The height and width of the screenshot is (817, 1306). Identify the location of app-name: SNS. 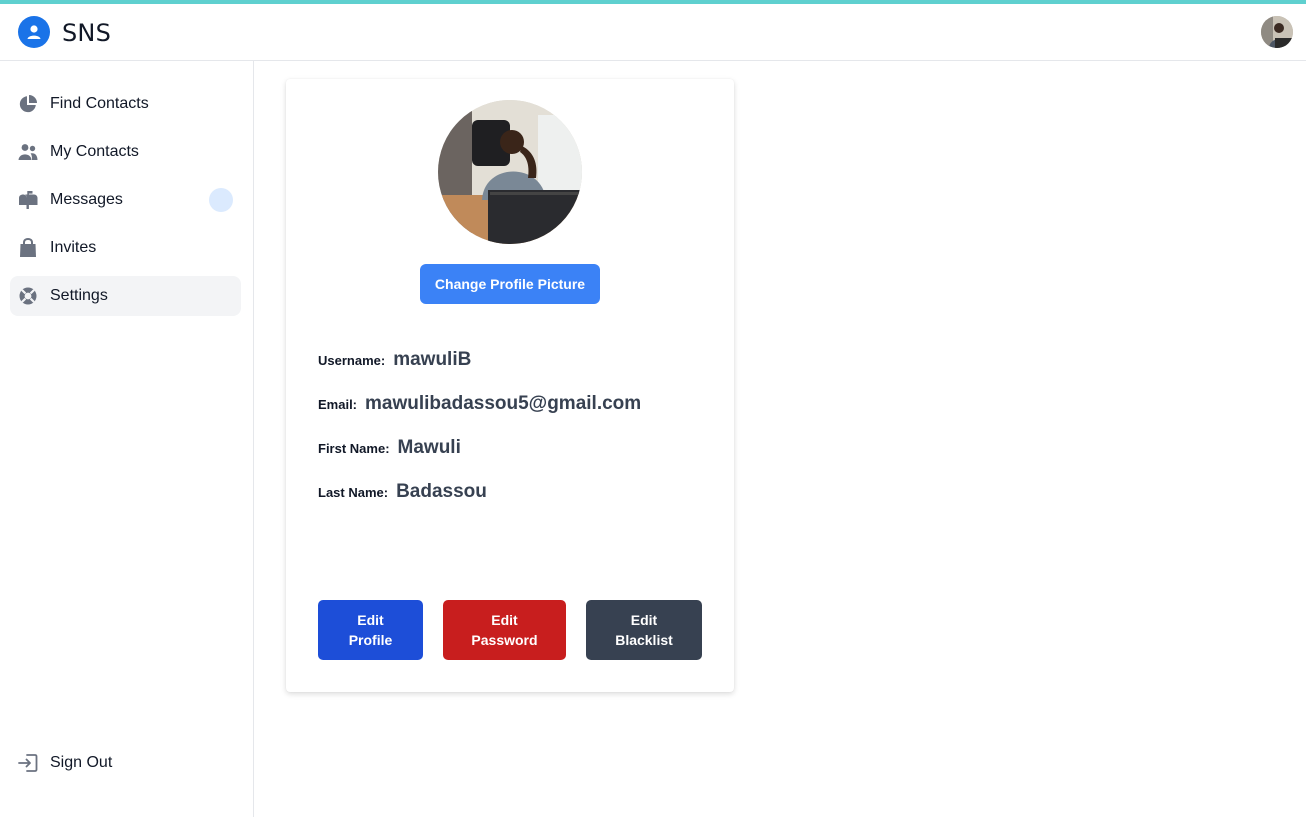
(86, 33).